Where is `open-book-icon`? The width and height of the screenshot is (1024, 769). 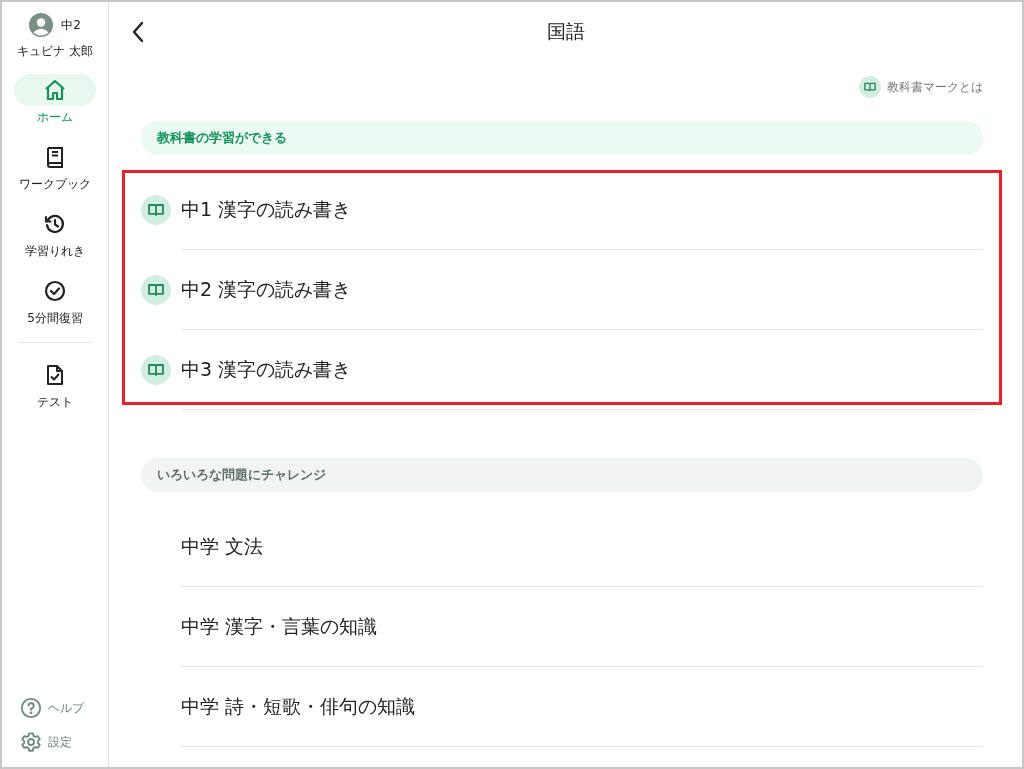
open-book-icon is located at coordinates (870, 87).